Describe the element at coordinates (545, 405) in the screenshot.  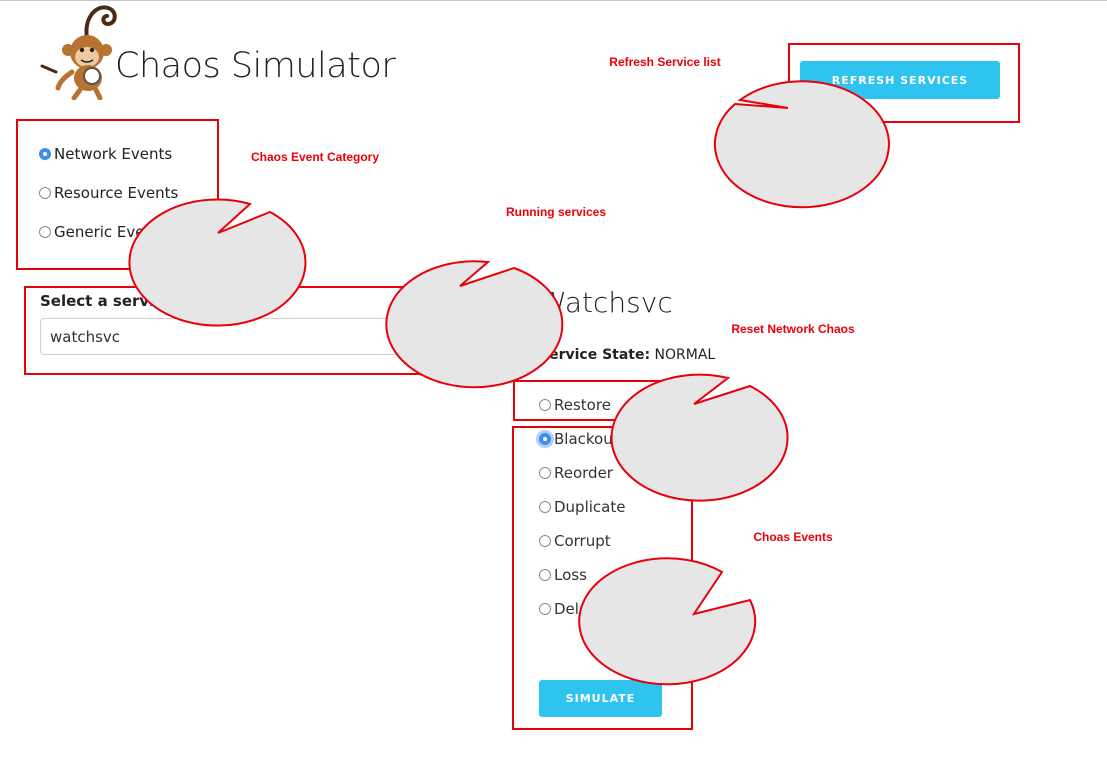
I see `radio-restore` at that location.